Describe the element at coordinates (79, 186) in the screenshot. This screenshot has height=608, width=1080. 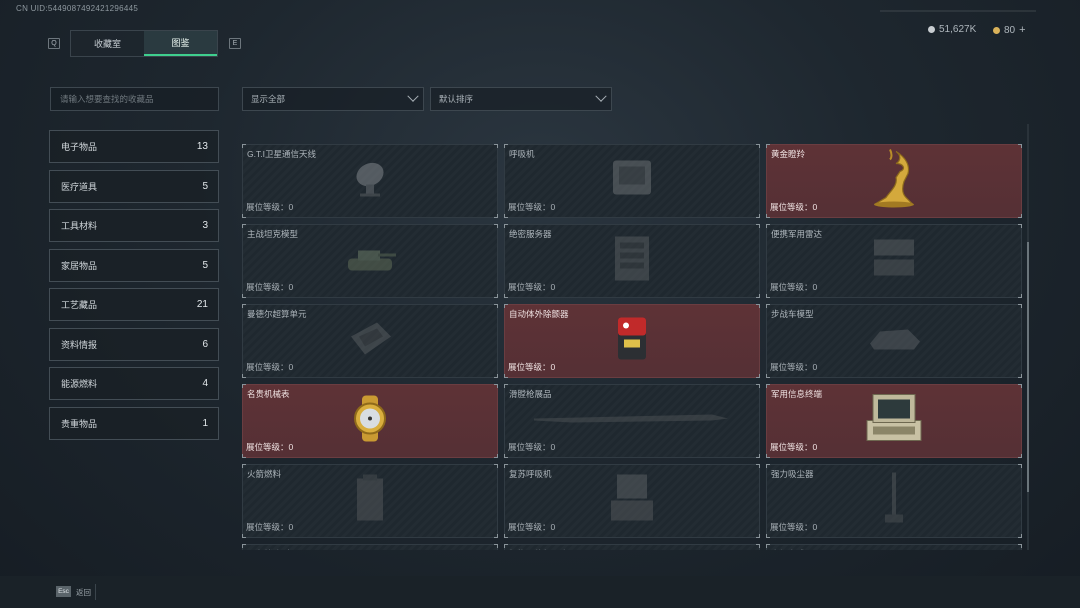
I see `category-label: 医疗道具` at that location.